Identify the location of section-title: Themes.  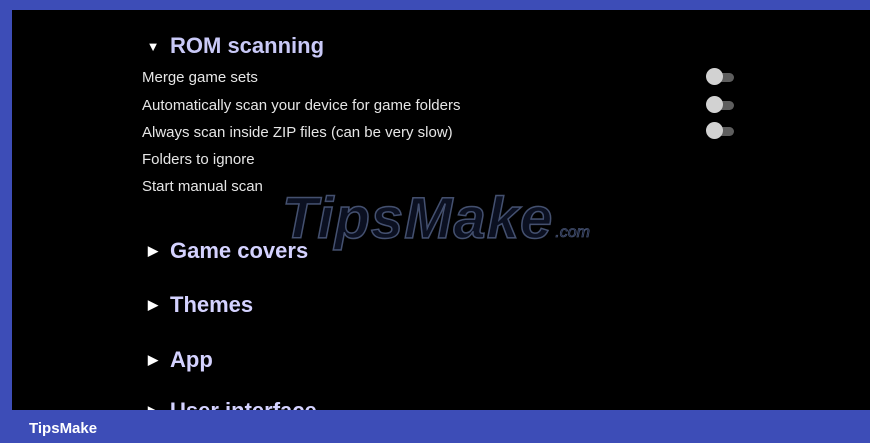
(212, 304).